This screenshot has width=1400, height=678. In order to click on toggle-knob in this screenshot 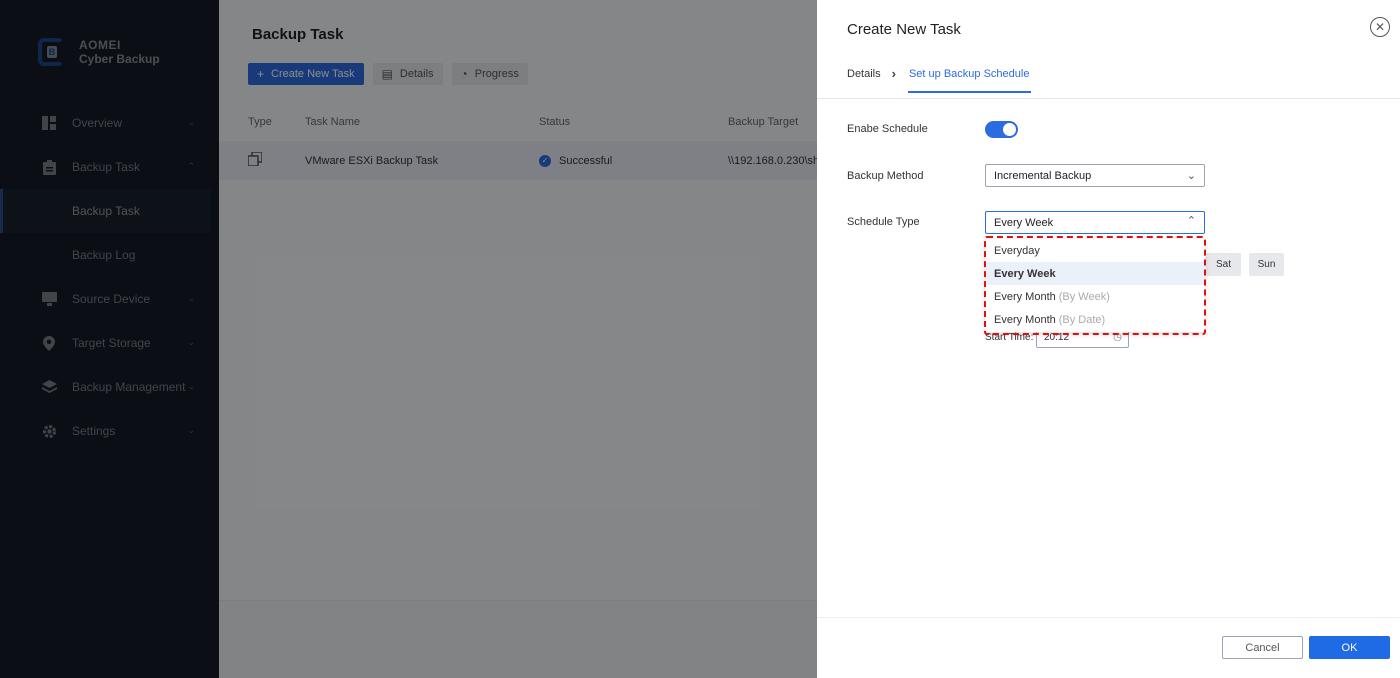, I will do `click(1009, 129)`.